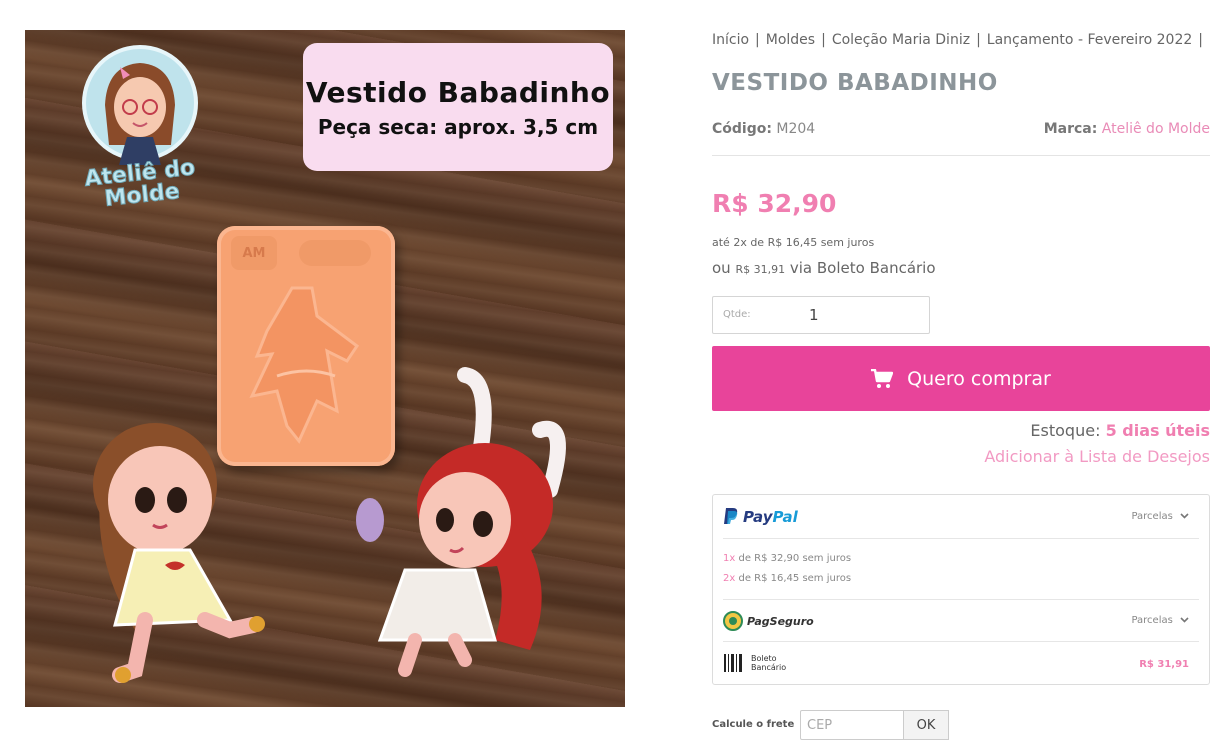  Describe the element at coordinates (140, 128) in the screenshot. I see `atelie-logo: Ateliê do Molde` at that location.